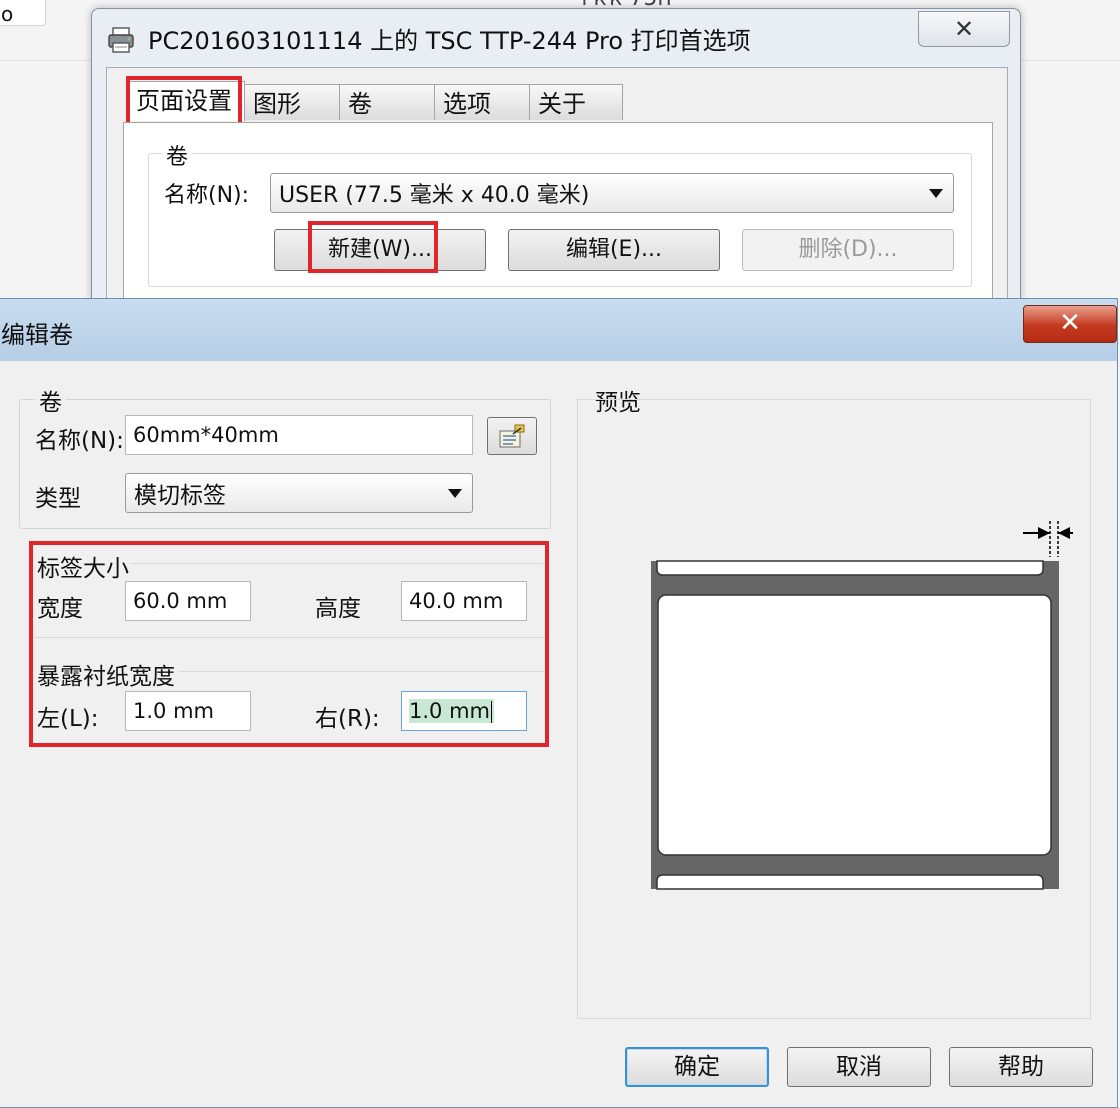  What do you see at coordinates (387, 102) in the screenshot?
I see `tab-roll: 卷` at bounding box center [387, 102].